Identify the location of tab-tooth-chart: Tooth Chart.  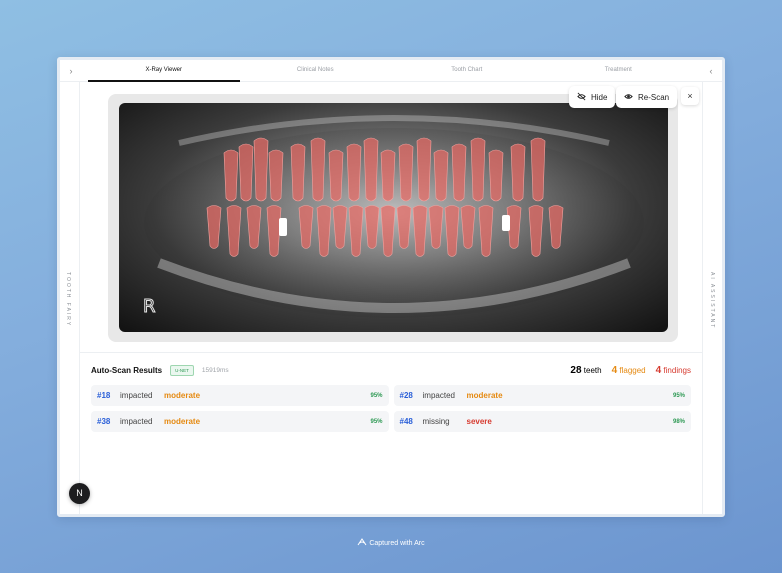
(467, 71).